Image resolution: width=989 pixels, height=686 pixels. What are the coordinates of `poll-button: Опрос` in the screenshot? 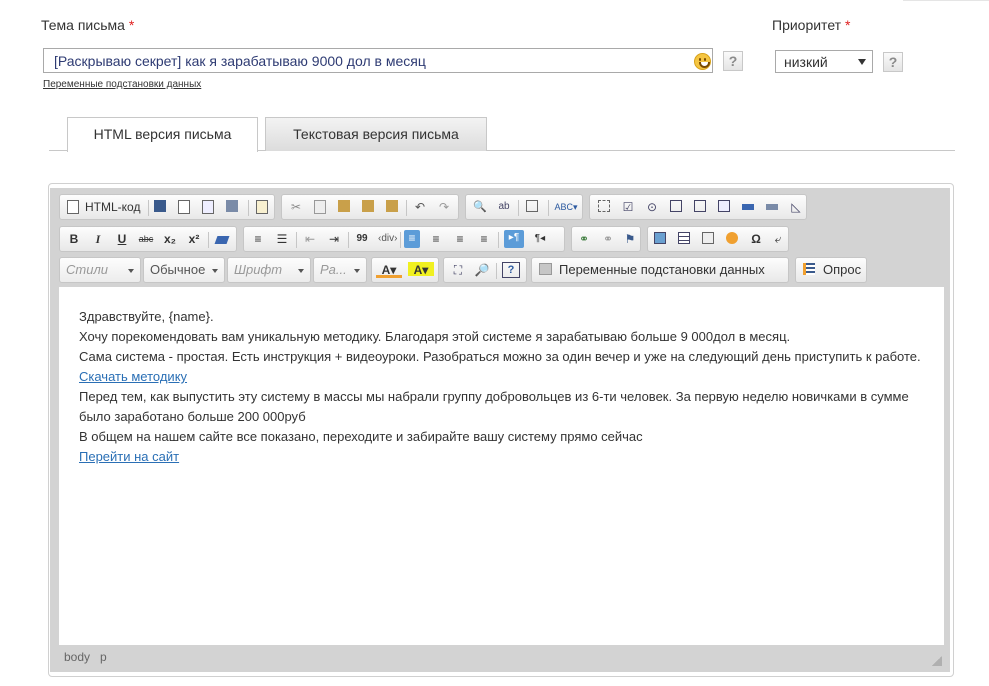 It's located at (831, 270).